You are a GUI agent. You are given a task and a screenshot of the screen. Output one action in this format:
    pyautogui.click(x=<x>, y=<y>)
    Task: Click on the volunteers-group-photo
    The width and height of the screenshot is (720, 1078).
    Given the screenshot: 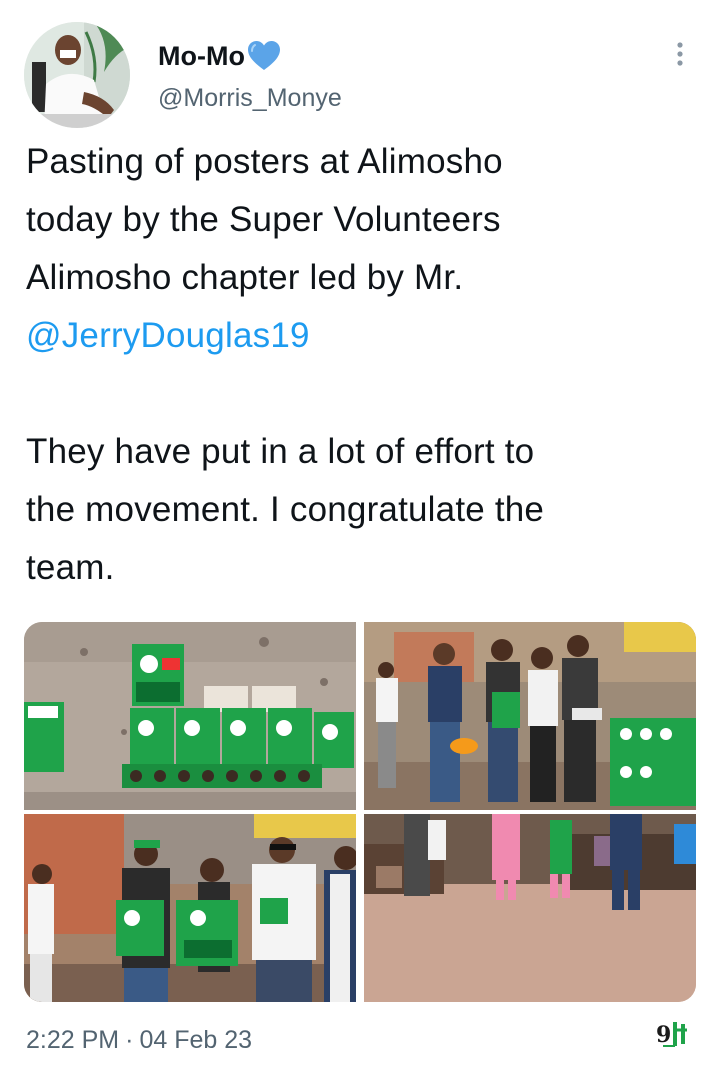 What is the action you would take?
    pyautogui.click(x=530, y=716)
    